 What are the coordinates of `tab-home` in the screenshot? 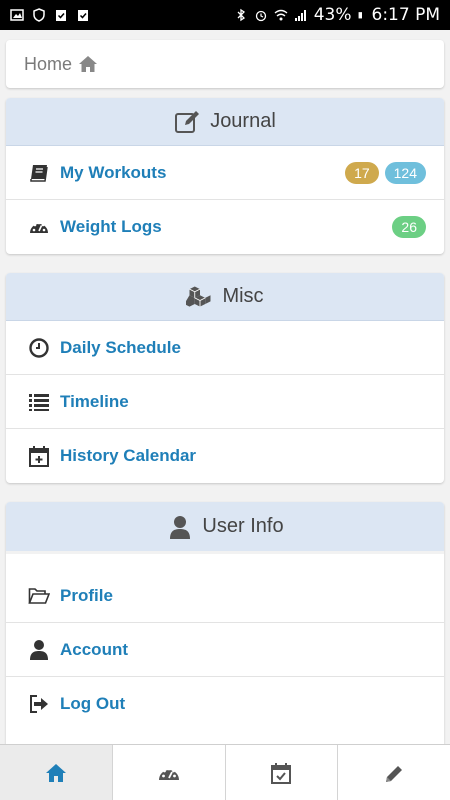 It's located at (56, 772).